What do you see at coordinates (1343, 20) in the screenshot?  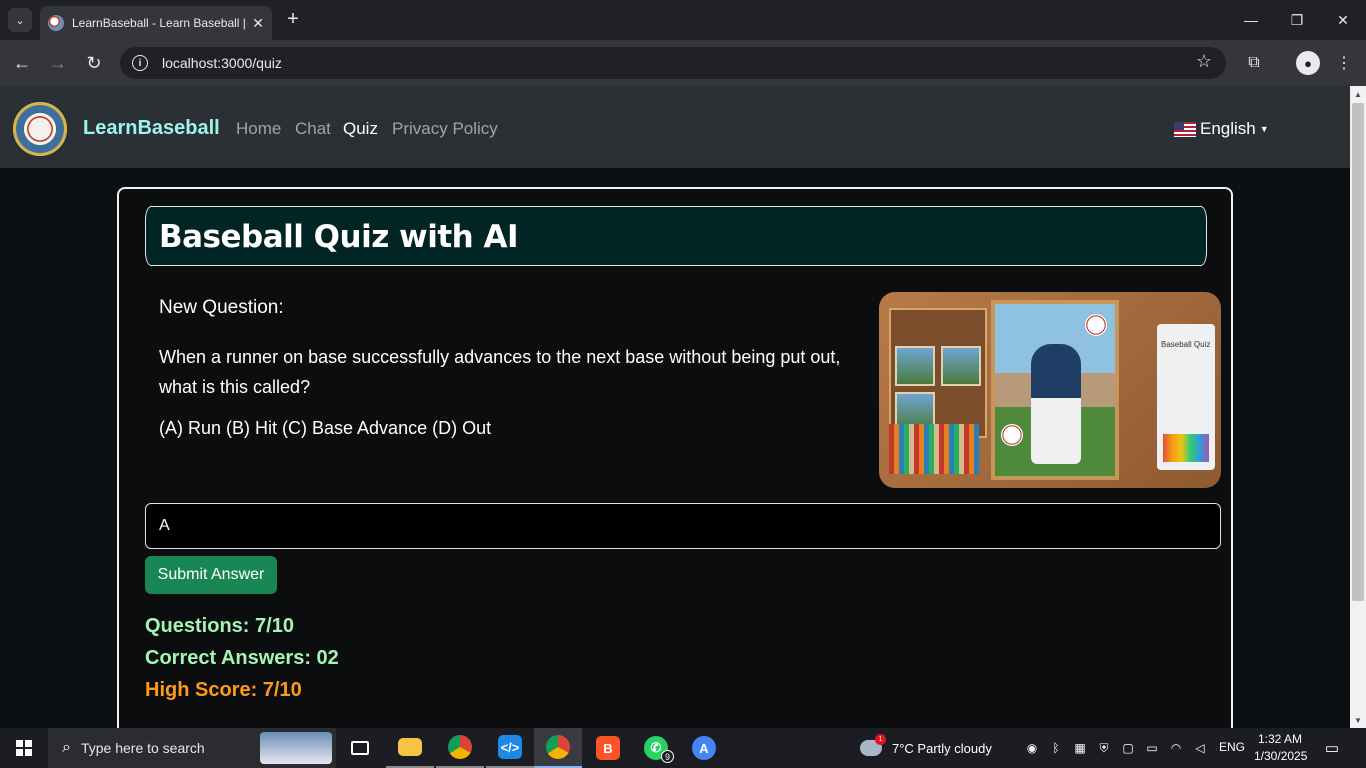 I see `close-window-icon: ✕` at bounding box center [1343, 20].